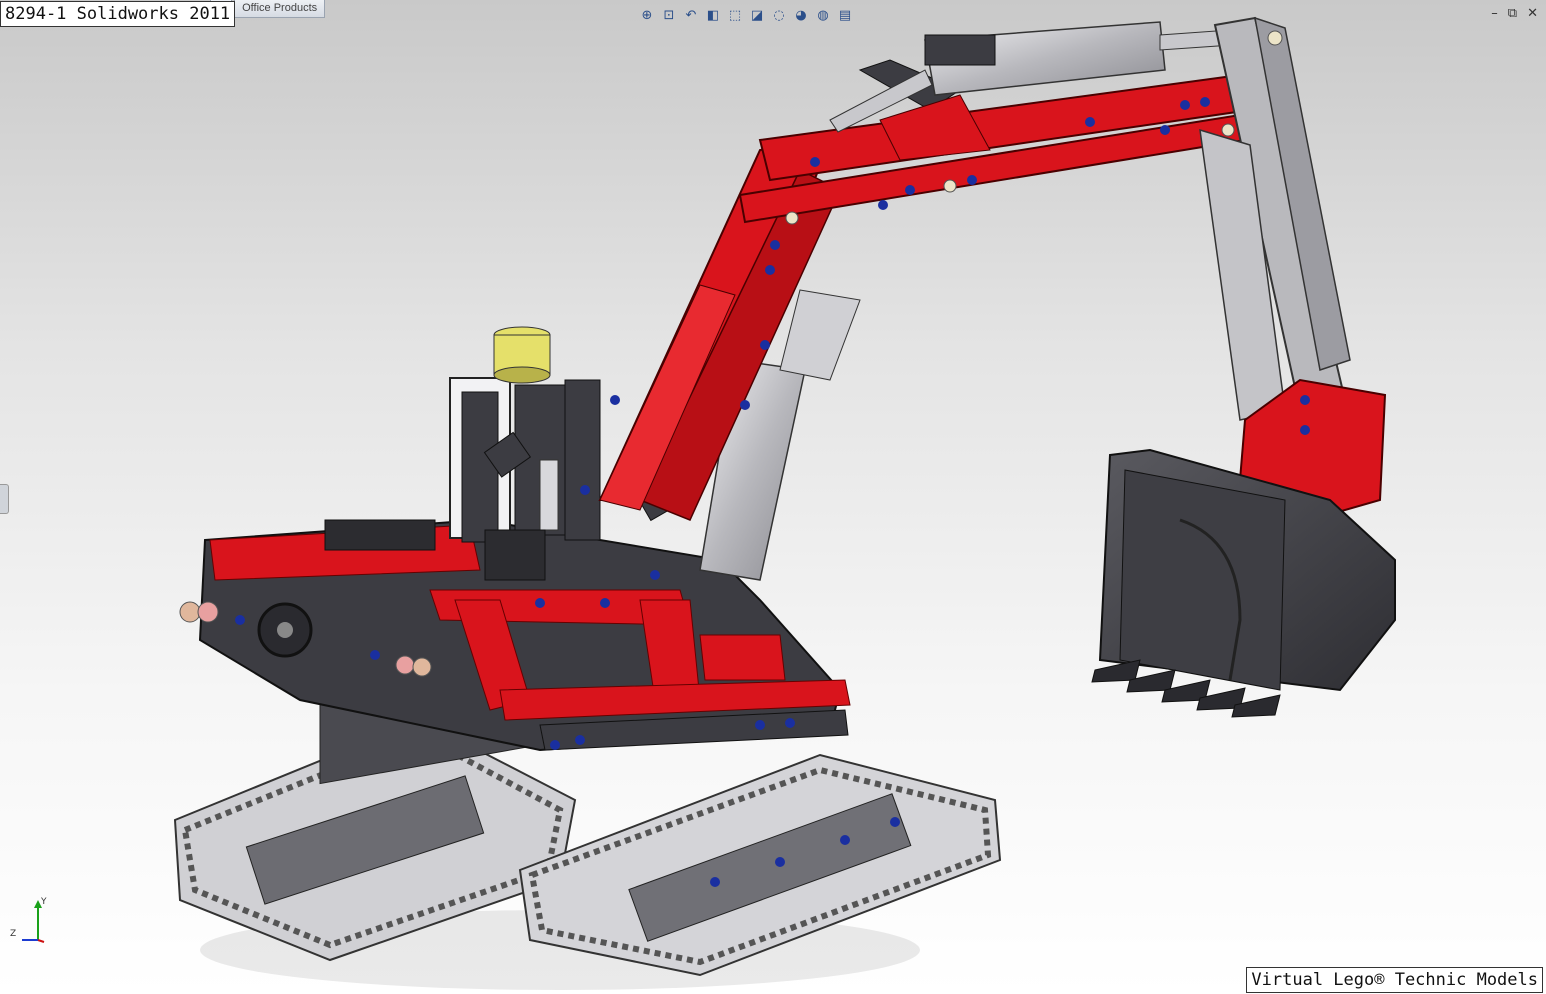 The width and height of the screenshot is (1546, 994). What do you see at coordinates (1494, 13) in the screenshot?
I see `minimize-icon: –` at bounding box center [1494, 13].